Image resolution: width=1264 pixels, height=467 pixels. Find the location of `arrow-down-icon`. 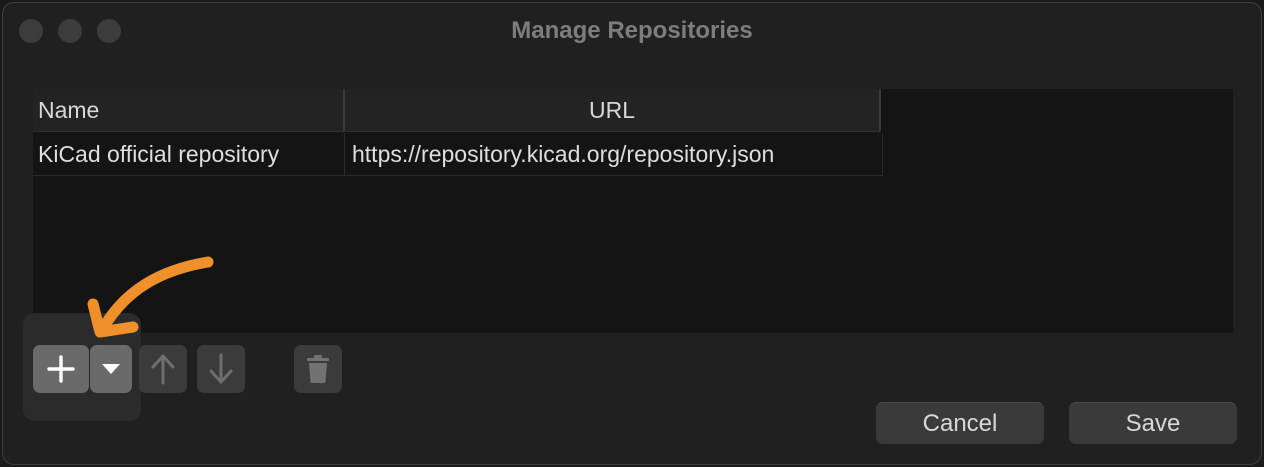

arrow-down-icon is located at coordinates (221, 368).